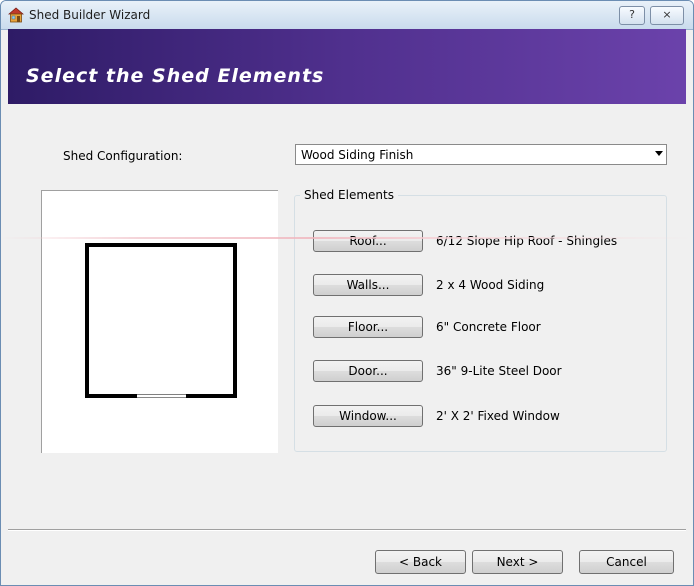  I want to click on shed-outline, so click(161, 320).